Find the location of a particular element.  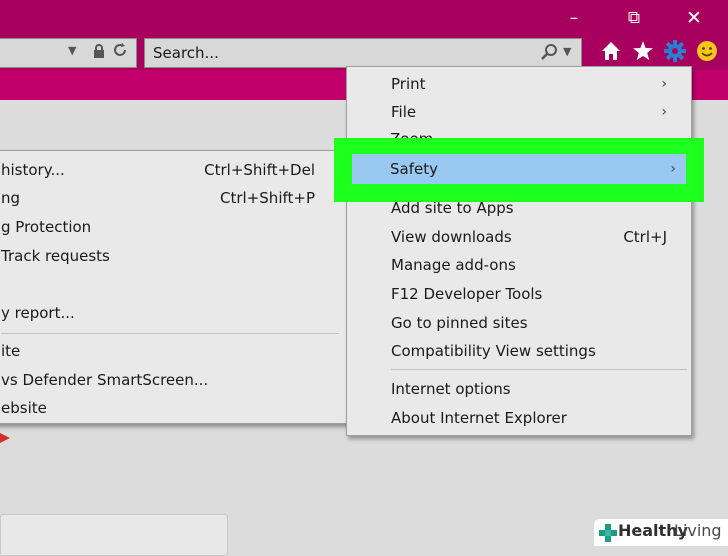

search-box: ▼ is located at coordinates (363, 53).